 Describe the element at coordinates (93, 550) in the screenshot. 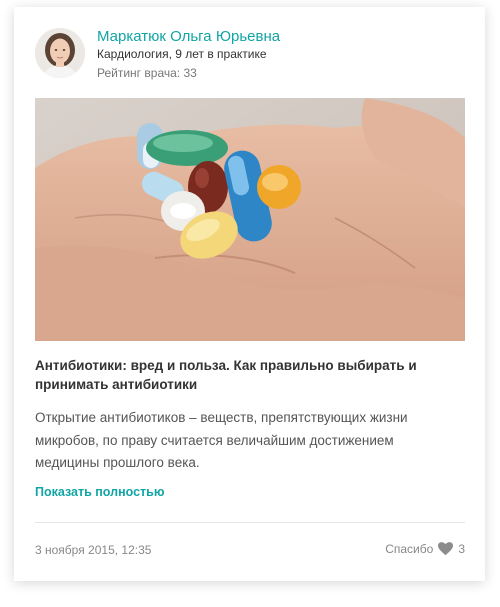

I see `publish-date: 3 ноября 2015, 12:35` at that location.